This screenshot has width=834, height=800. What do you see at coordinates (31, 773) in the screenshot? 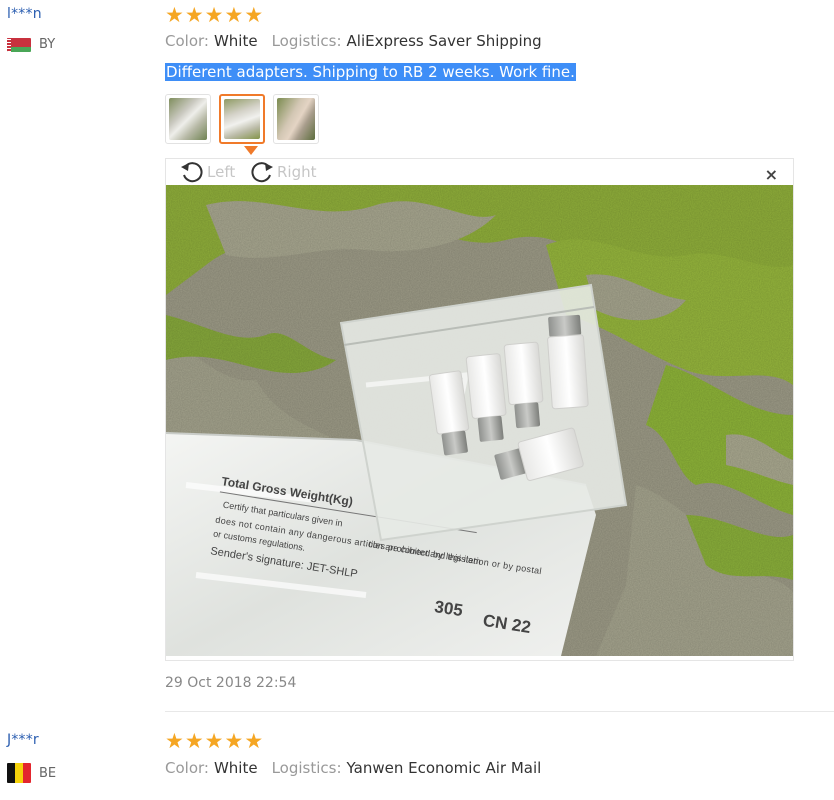
I see `reviewer-country: BE` at bounding box center [31, 773].